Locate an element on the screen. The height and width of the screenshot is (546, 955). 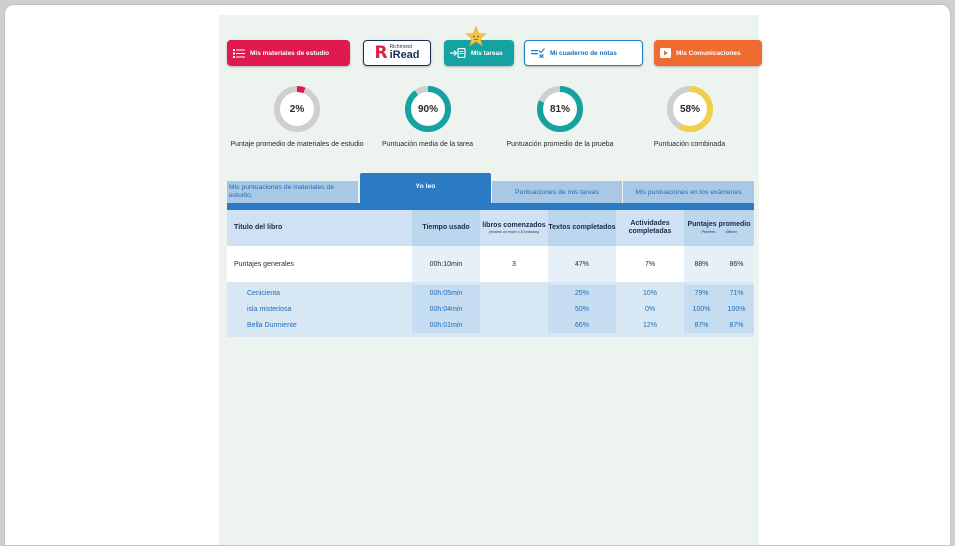
header-ultimo: Último is located at coordinates (731, 232).